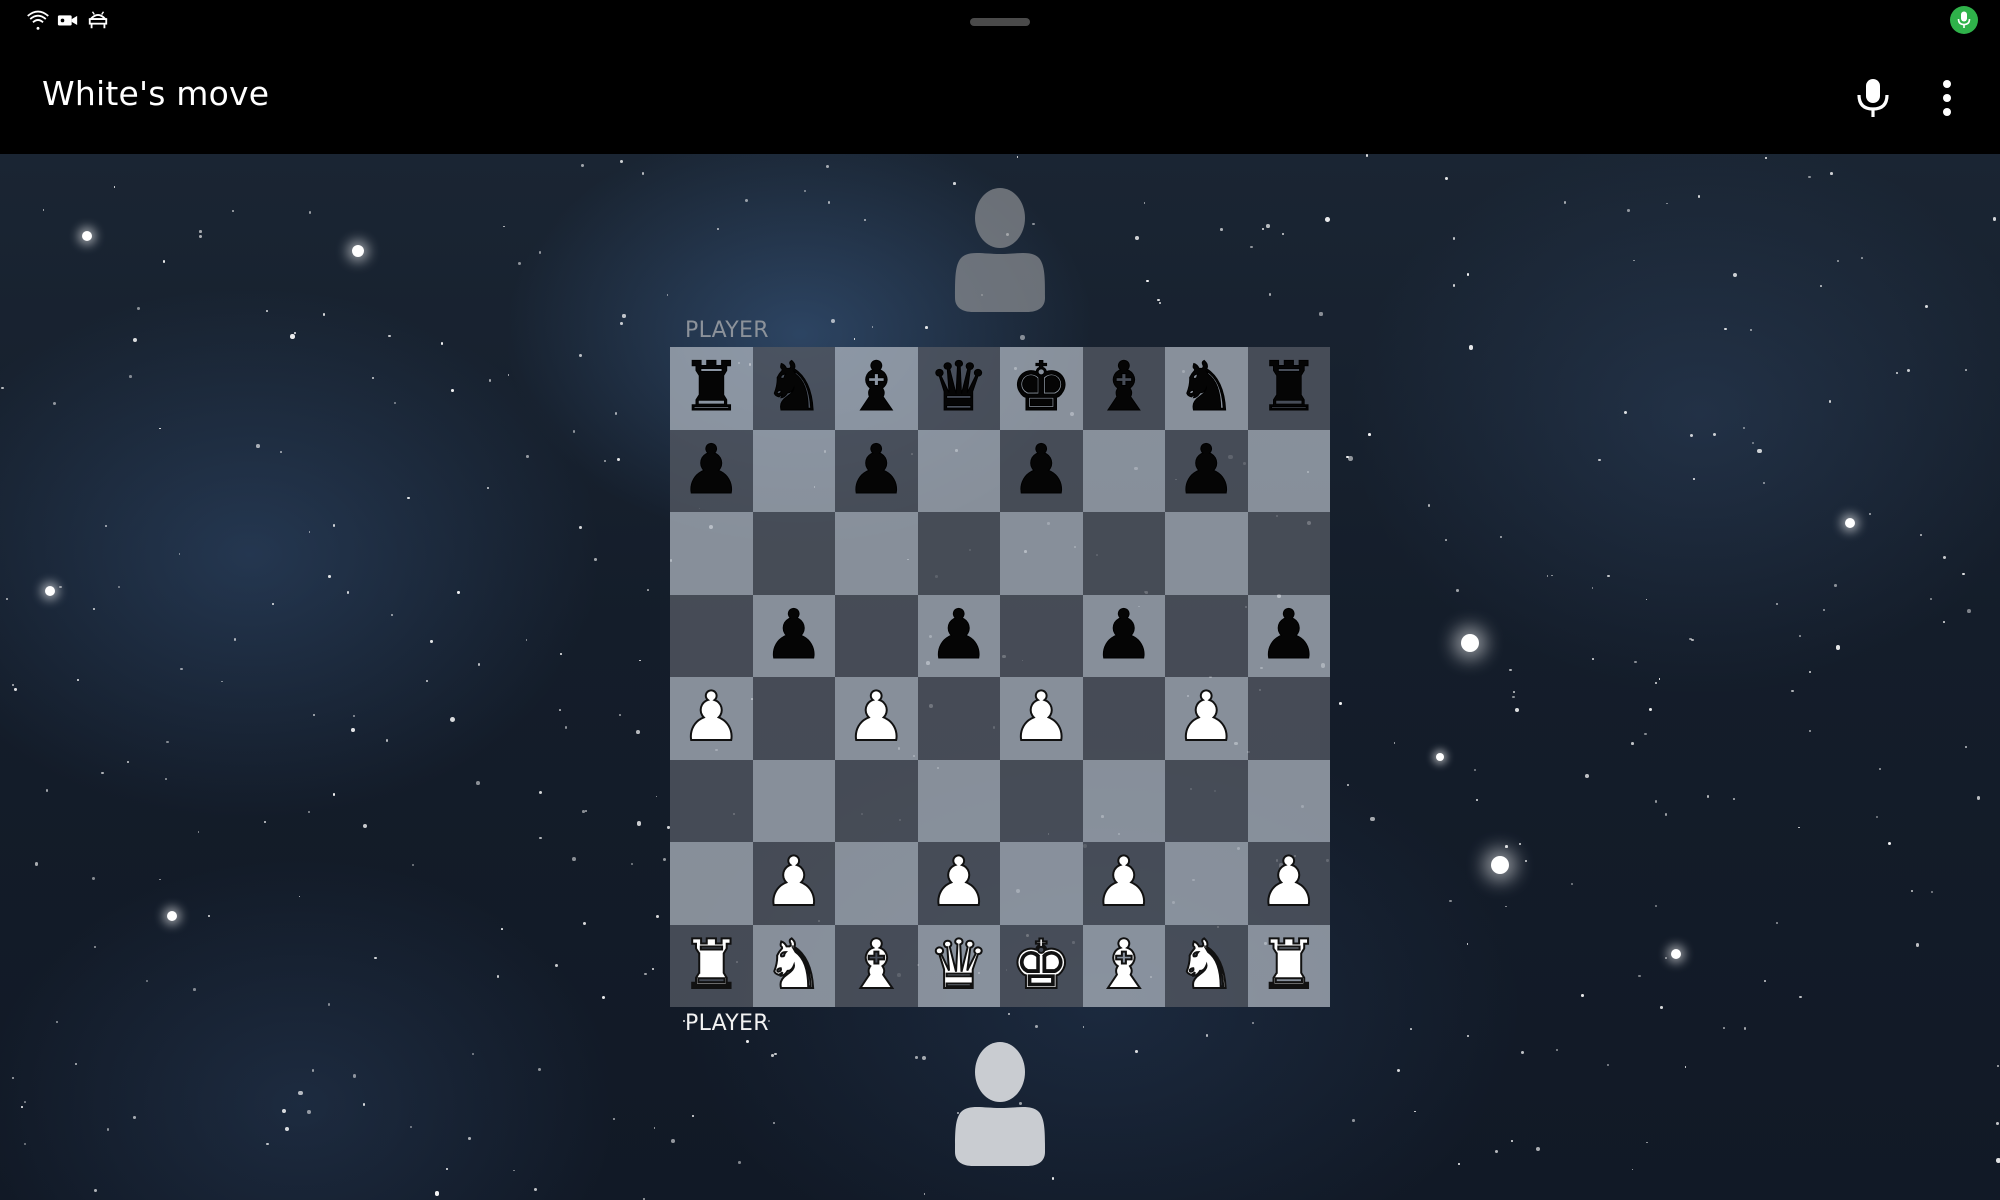  I want to click on square-e4: ♟, so click(1041, 718).